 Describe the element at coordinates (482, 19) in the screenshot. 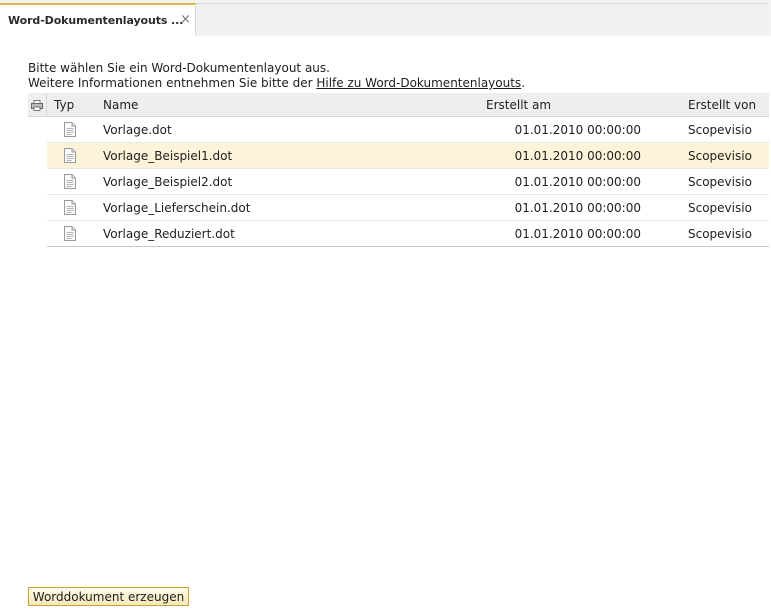

I see `tab-bar-empty-area` at that location.